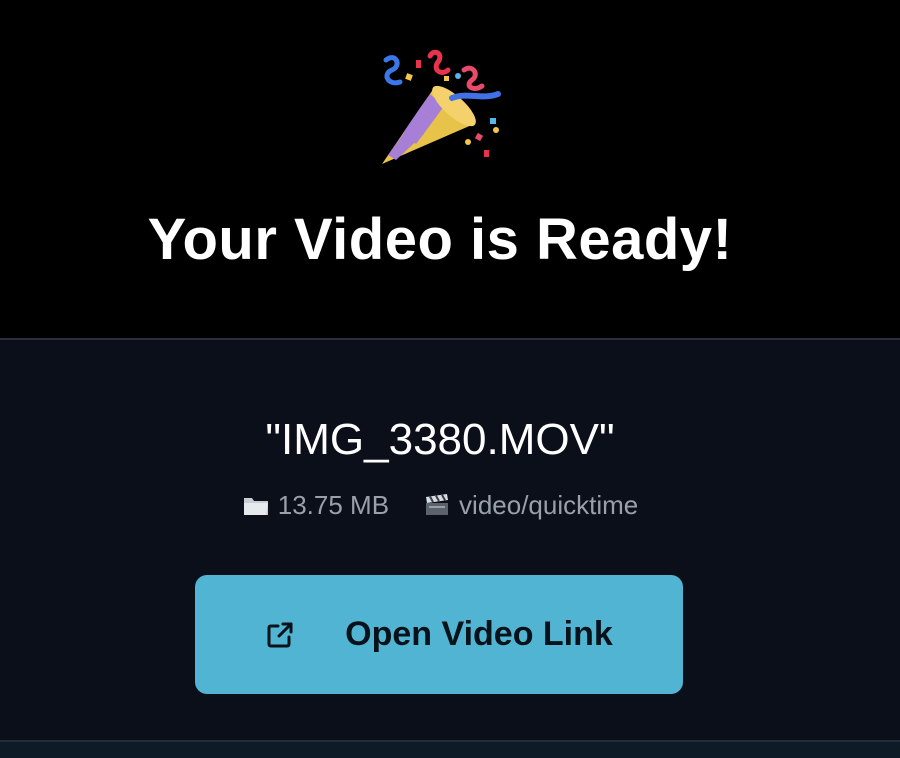 The height and width of the screenshot is (758, 900). I want to click on file-size-value: 13.75 MB, so click(333, 505).